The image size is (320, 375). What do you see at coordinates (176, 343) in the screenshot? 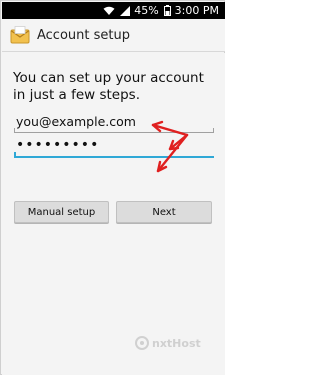
I see `watermark-text: nxtHost` at bounding box center [176, 343].